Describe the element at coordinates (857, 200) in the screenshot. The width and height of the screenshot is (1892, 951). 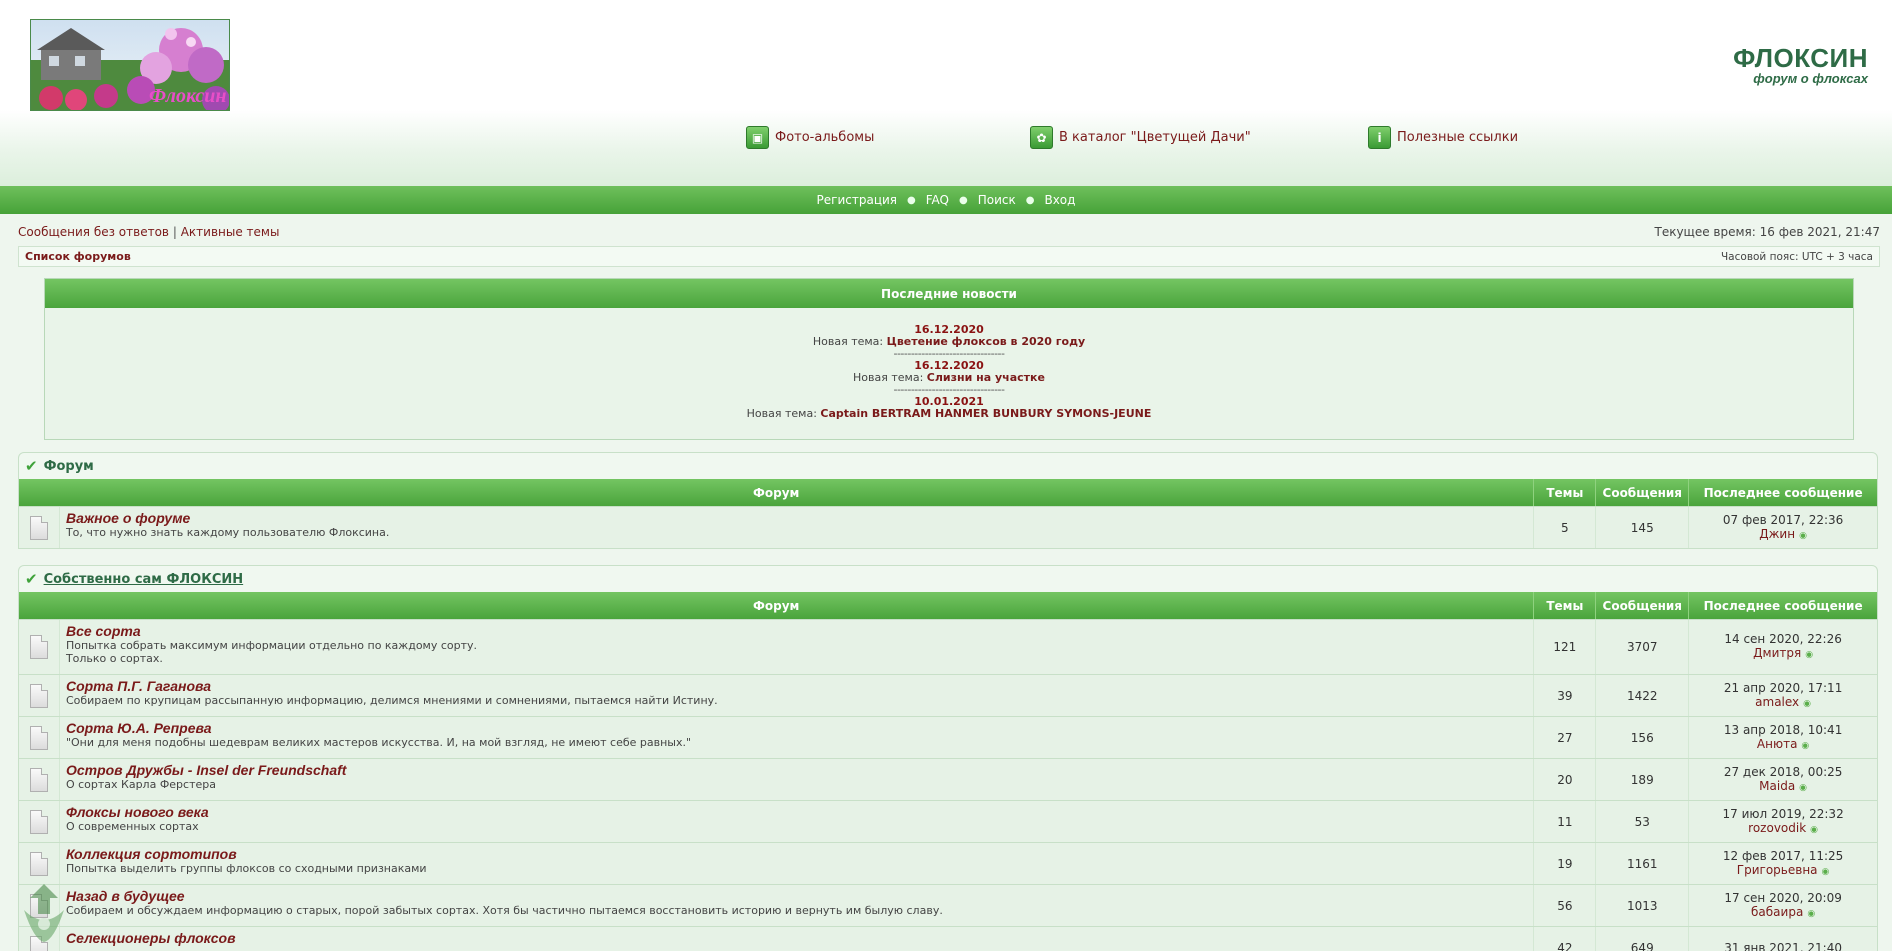
I see `nav-register: Регистрация` at that location.